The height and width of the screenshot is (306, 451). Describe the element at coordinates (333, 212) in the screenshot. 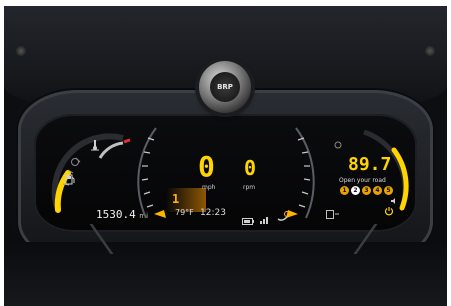

I see `fm-media-icon` at that location.